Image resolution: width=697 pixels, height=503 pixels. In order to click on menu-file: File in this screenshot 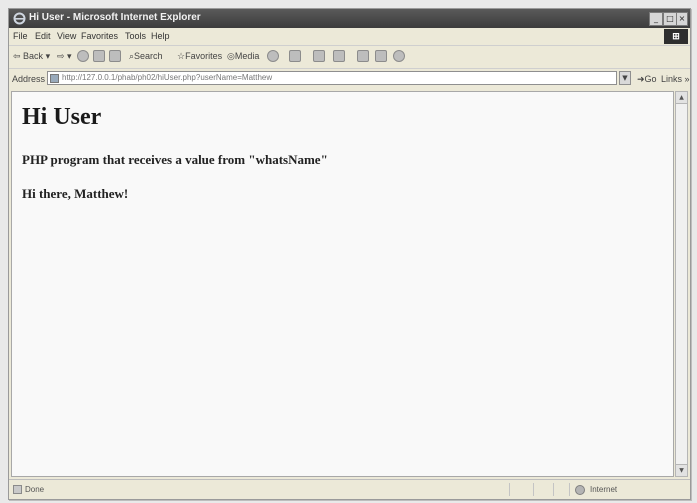, I will do `click(20, 36)`.